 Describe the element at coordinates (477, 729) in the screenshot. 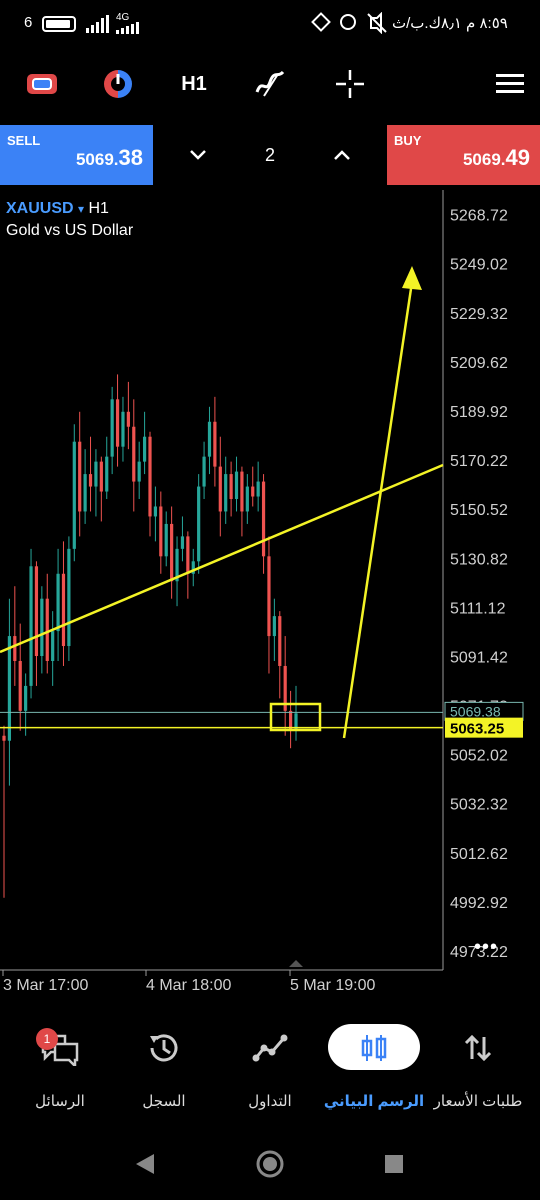

I see `svg-text: 5063.25` at that location.